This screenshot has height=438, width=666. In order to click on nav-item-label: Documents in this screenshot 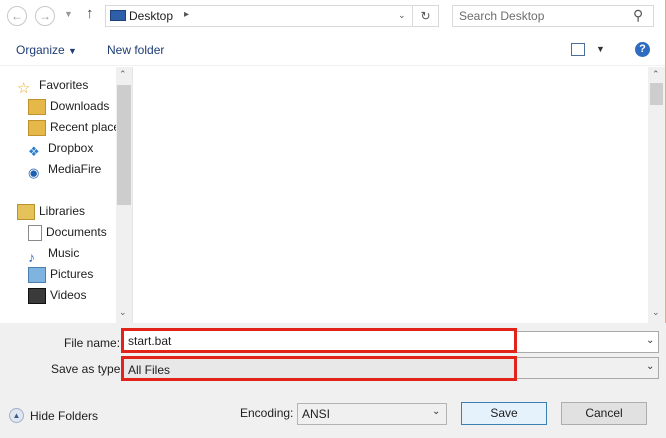, I will do `click(76, 232)`.